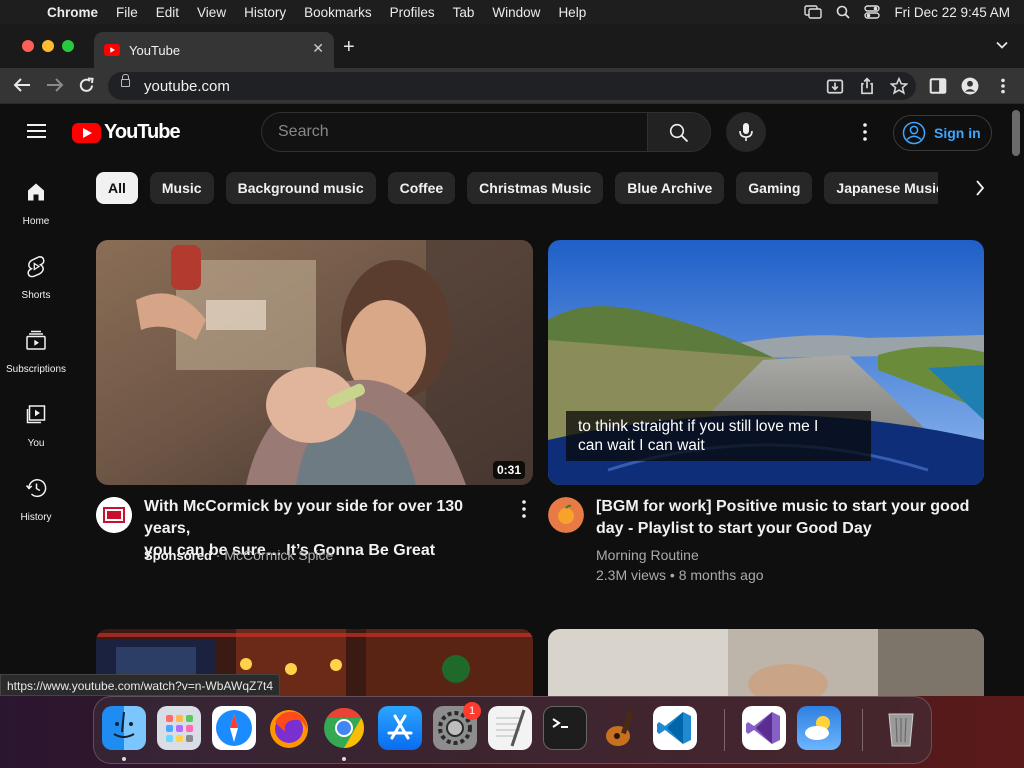 This screenshot has width=1024, height=768. Describe the element at coordinates (36, 349) in the screenshot. I see `sidebar-item-subscriptions: Subscriptions` at that location.